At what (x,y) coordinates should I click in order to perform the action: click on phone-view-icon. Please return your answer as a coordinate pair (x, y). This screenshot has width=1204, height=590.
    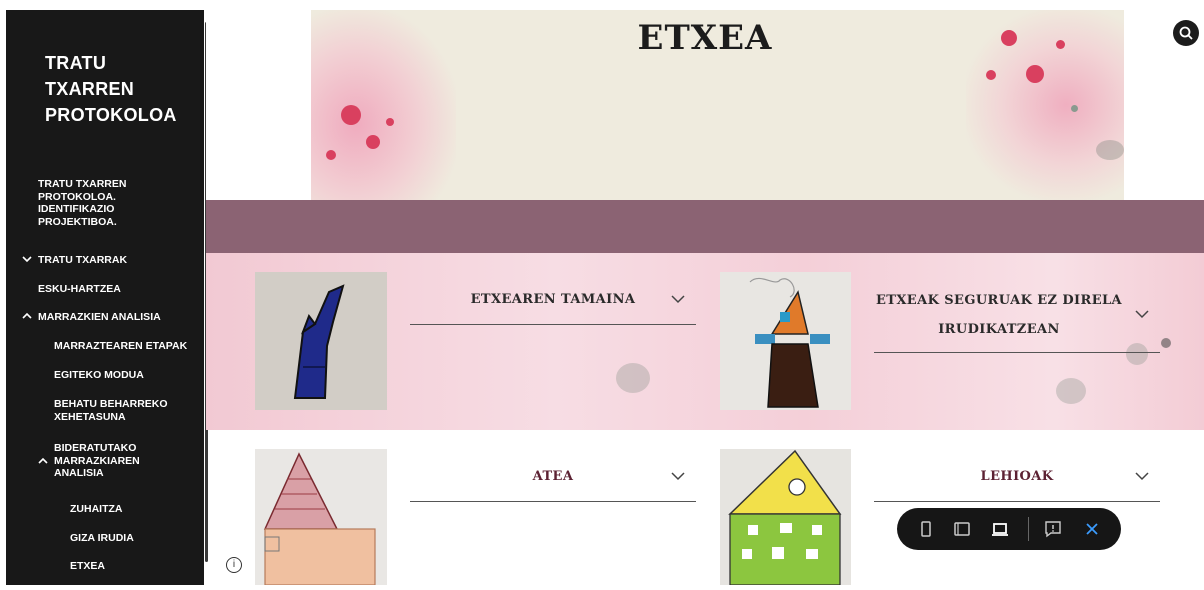
    Looking at the image, I should click on (926, 529).